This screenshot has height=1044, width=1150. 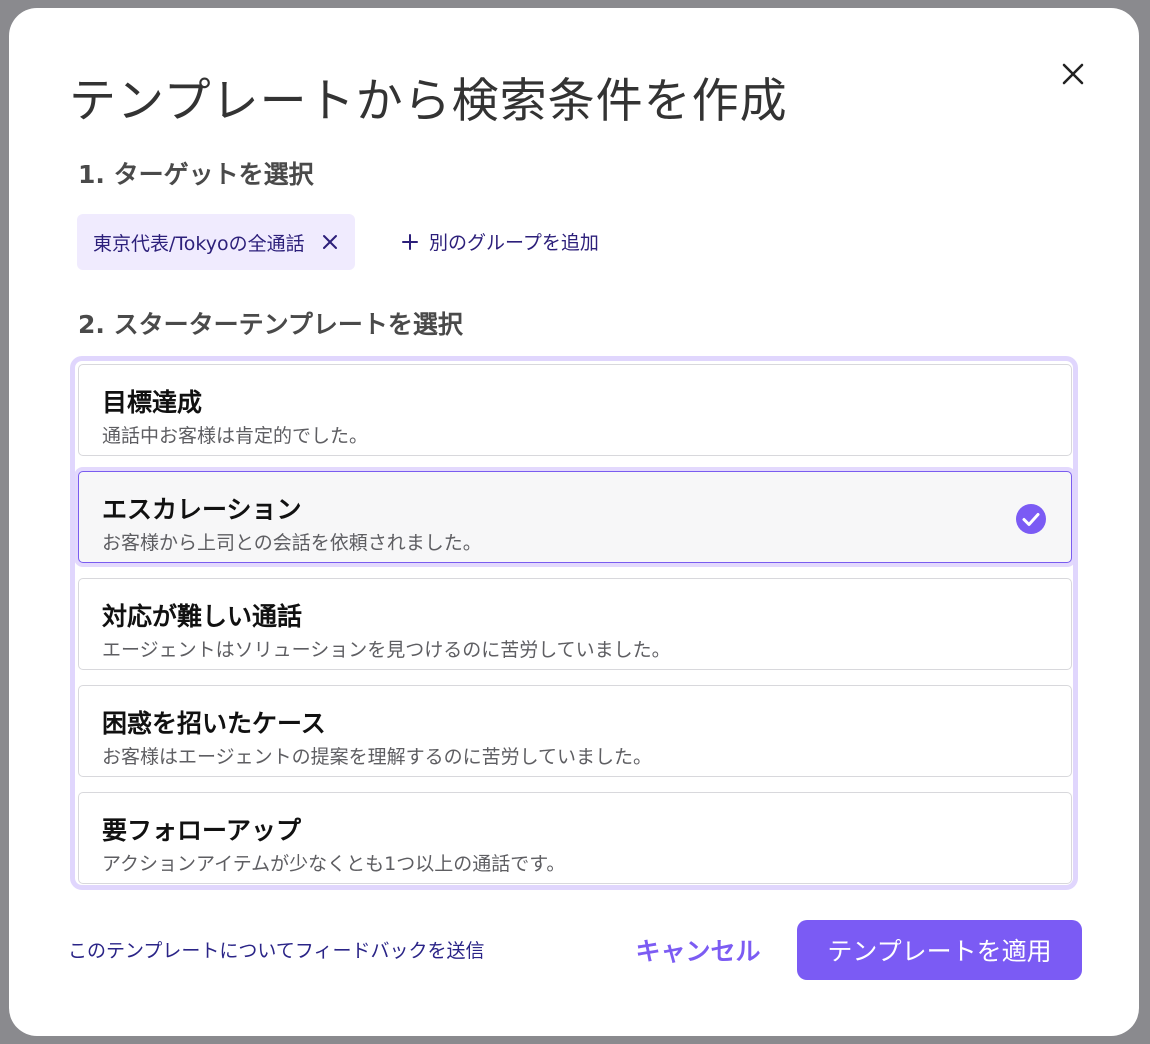 I want to click on plus-icon, so click(x=410, y=241).